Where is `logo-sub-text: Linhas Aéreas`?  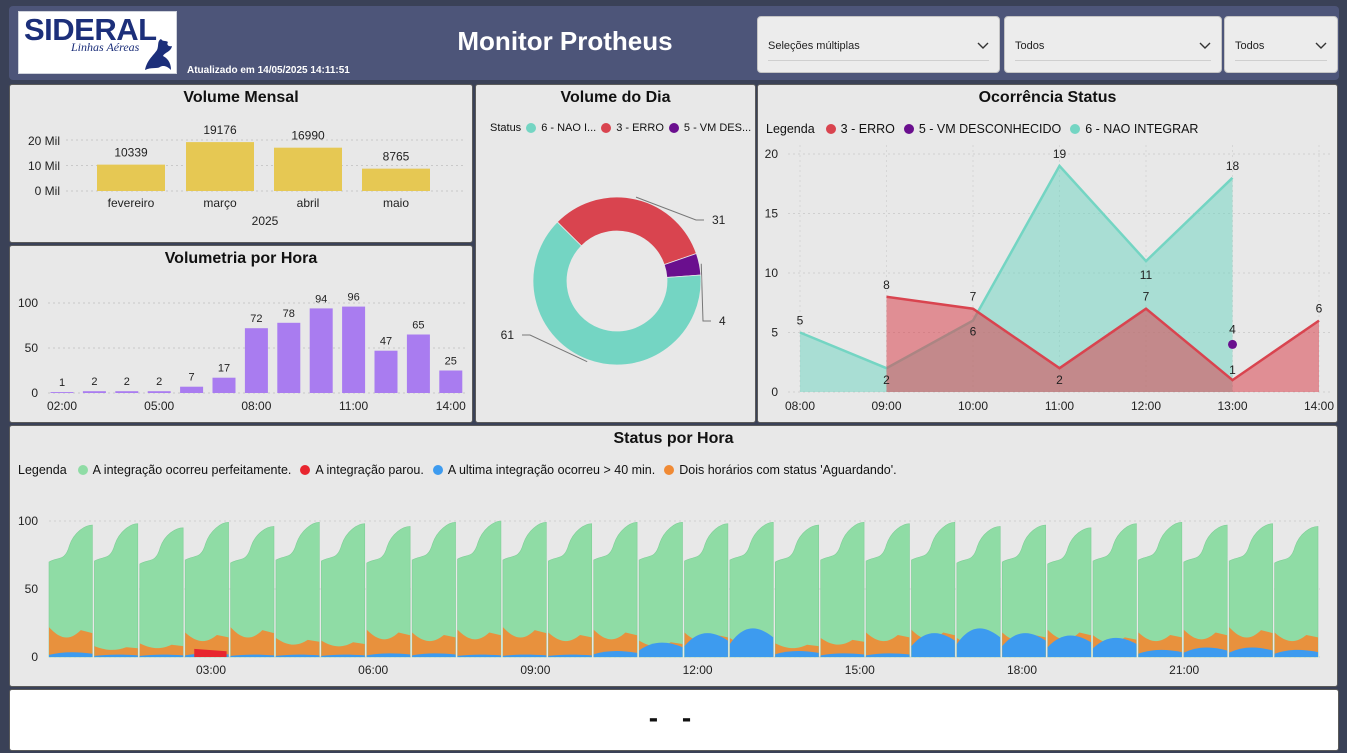
logo-sub-text: Linhas Aéreas is located at coordinates (105, 47).